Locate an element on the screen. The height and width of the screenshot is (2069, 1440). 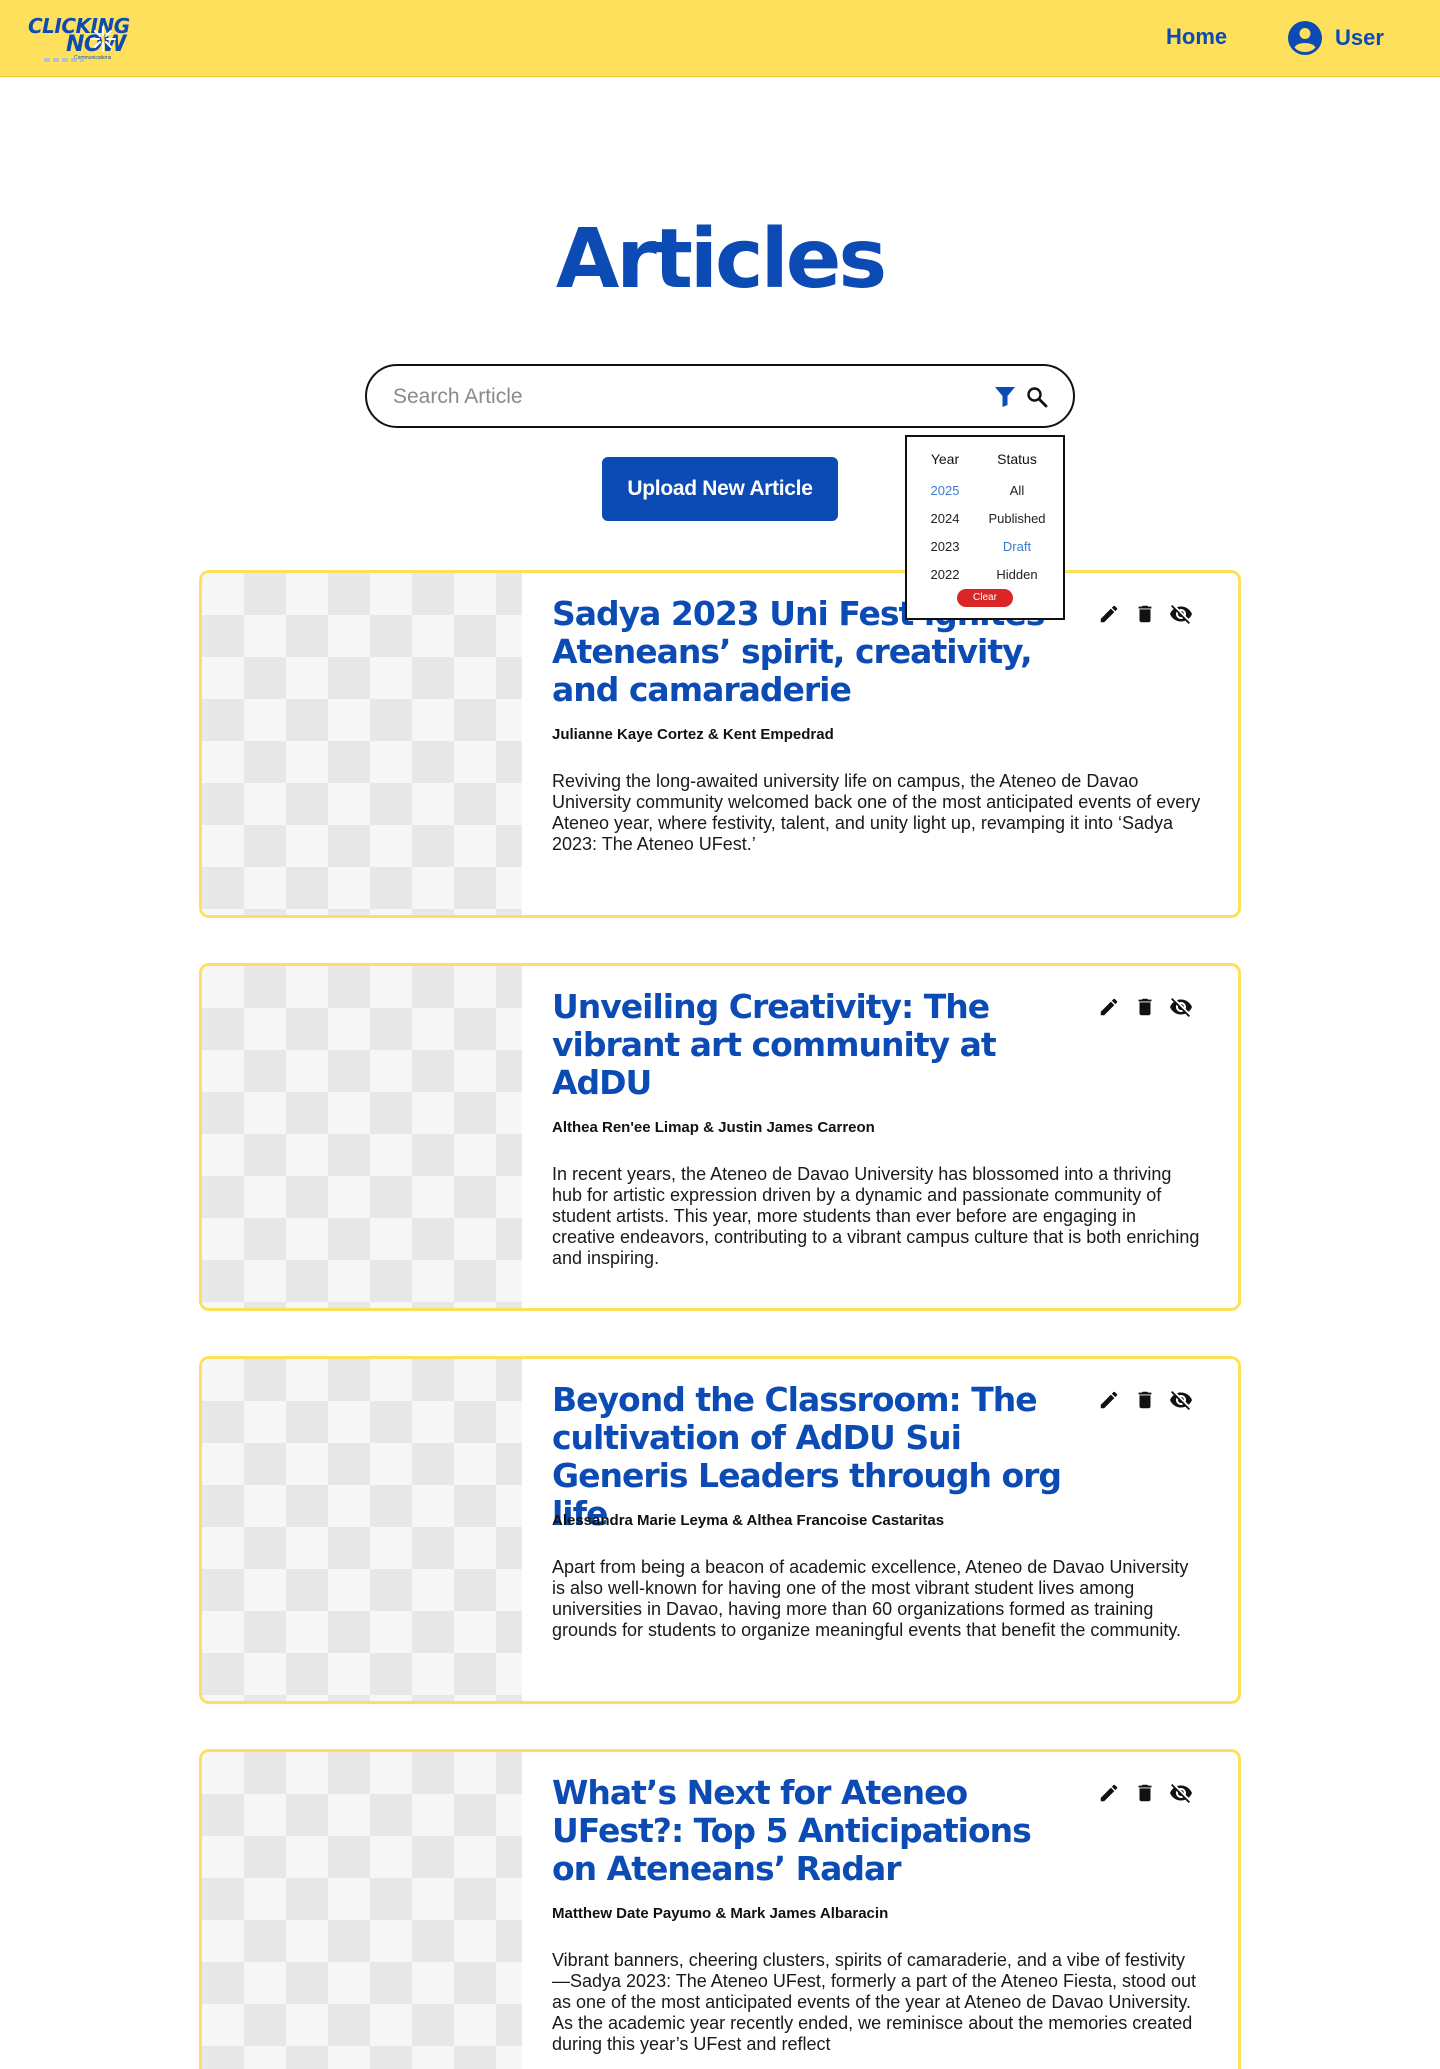
logo-swoosh is located at coordinates (64, 60).